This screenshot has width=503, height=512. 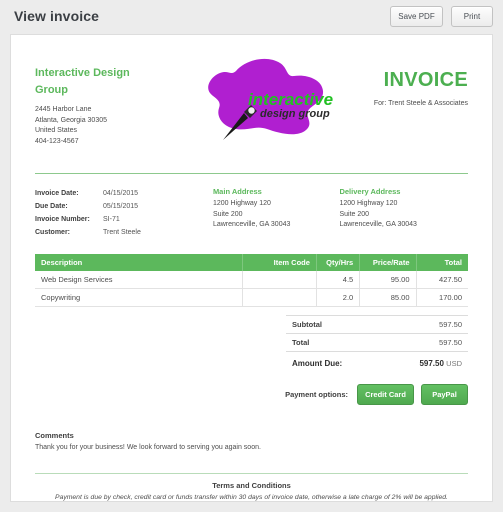 I want to click on meta-label: Customer:, so click(x=53, y=232).